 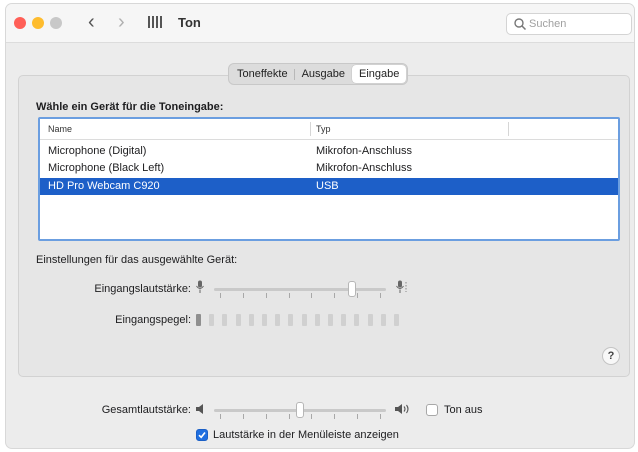 I want to click on table-row: Microphone (Digital) Mikrofon-Anschluss, so click(x=329, y=151).